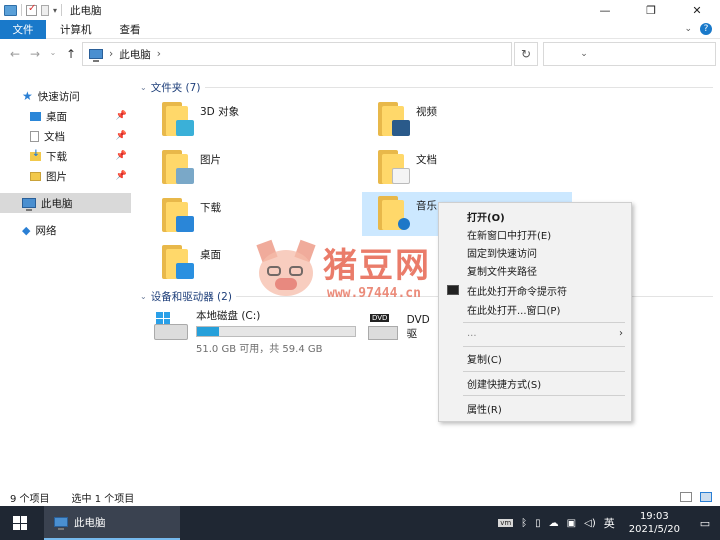 This screenshot has width=720, height=540. Describe the element at coordinates (535, 333) in the screenshot. I see `menu-item-submenu: ... ›` at that location.